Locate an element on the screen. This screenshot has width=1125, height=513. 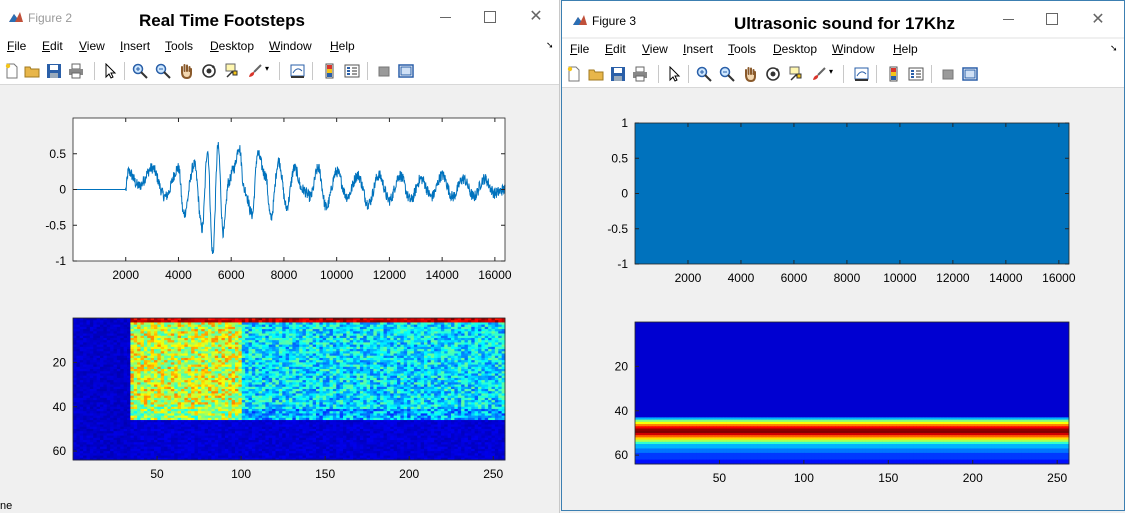
maximize-button is located at coordinates (490, 17).